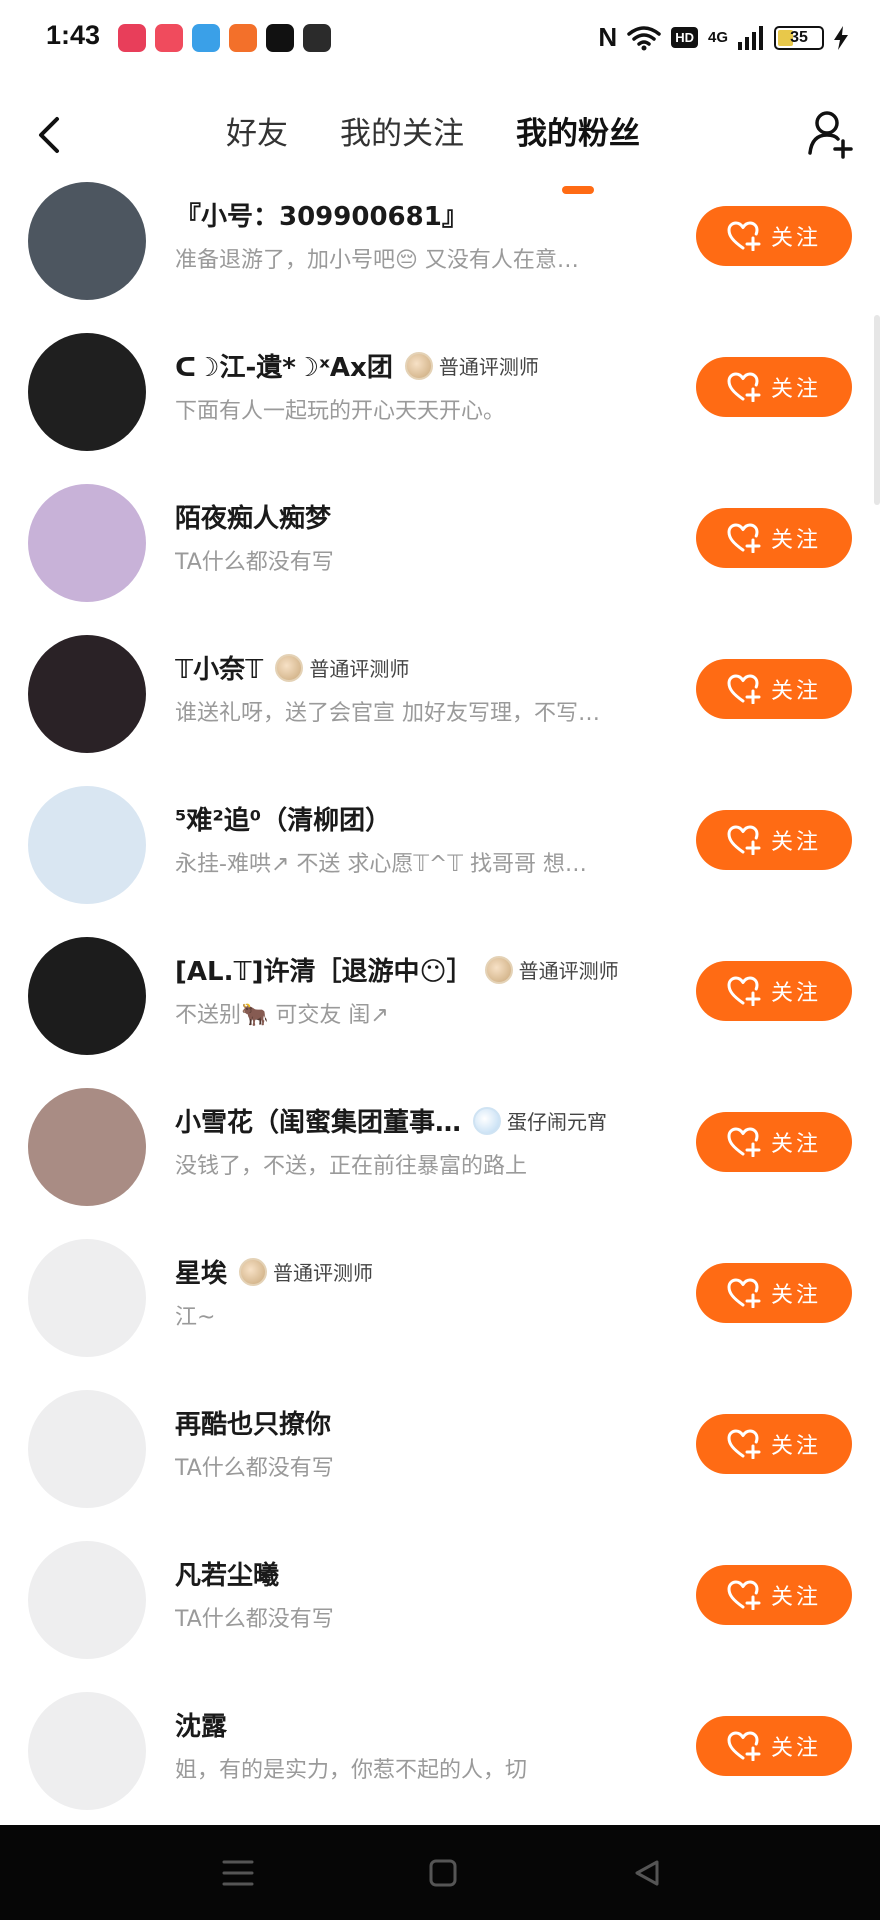  I want to click on fan-row: [AL.𝕋]许清［退游中😶］ 普通评测师 不送别🐂 可交友 闺↗ 关注, so click(440, 1000).